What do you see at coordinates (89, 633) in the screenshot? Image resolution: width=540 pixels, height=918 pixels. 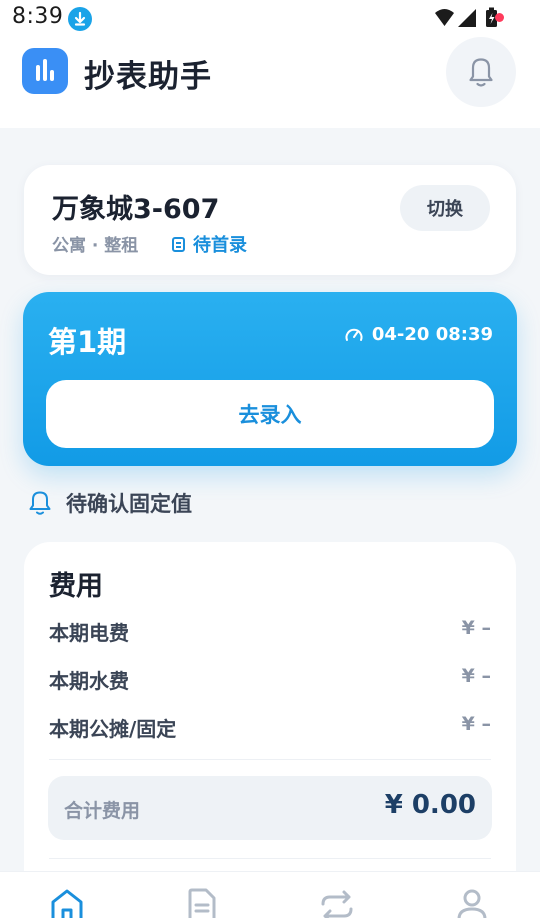 I see `fee-label: 本期电费` at bounding box center [89, 633].